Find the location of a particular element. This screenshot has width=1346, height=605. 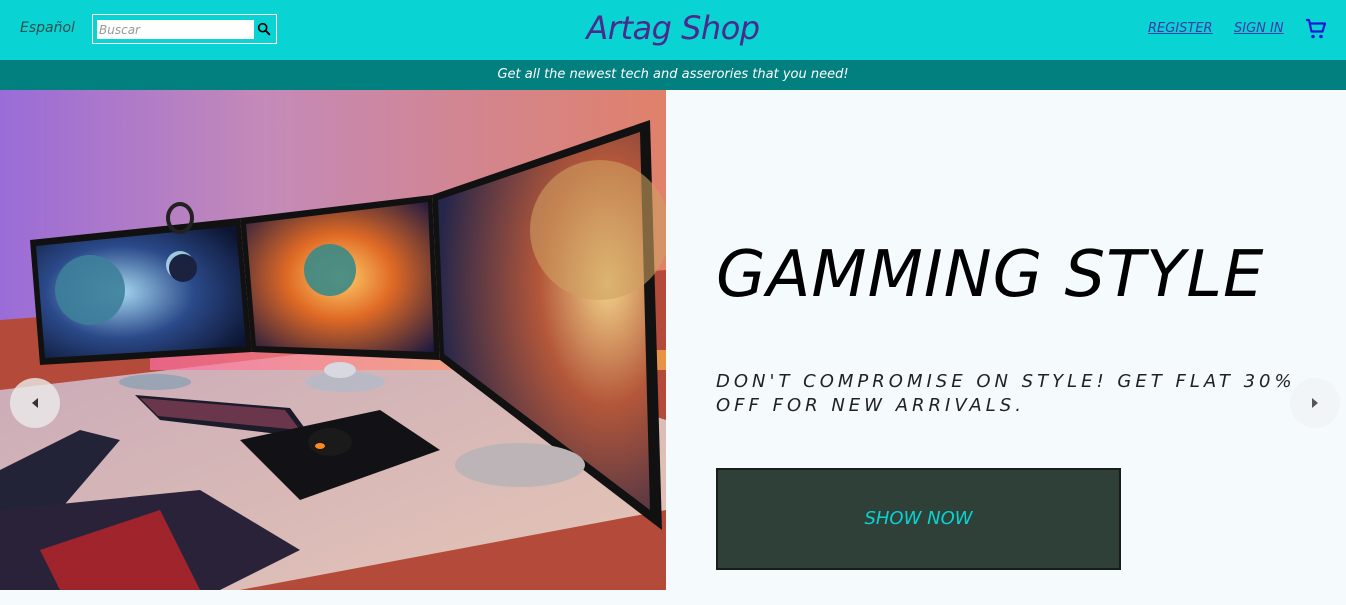

brand-logo-text: Artag Shop is located at coordinates (673, 28).